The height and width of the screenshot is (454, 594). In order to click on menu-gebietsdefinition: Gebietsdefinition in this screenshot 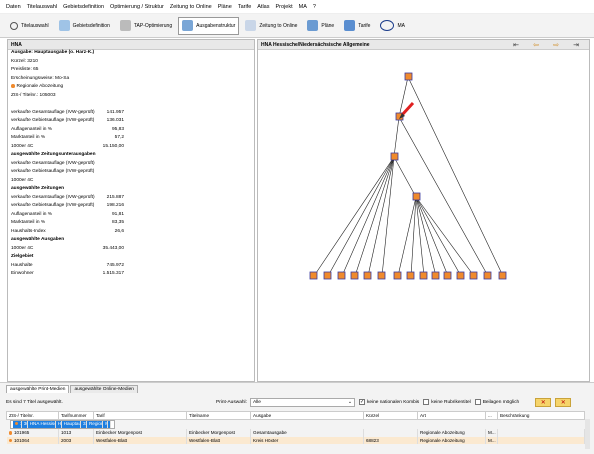, I will do `click(83, 7)`.